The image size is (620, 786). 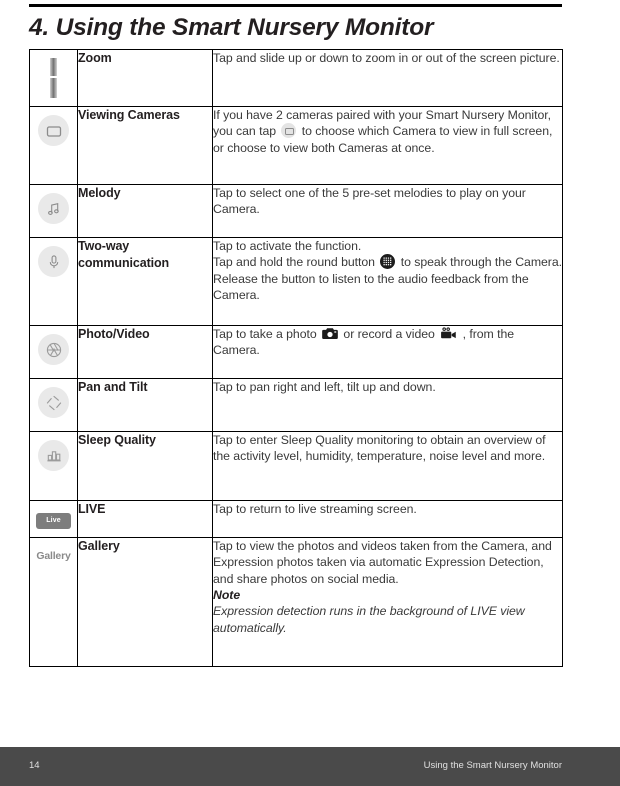 I want to click on live-badge-icon: Live, so click(x=53, y=521).